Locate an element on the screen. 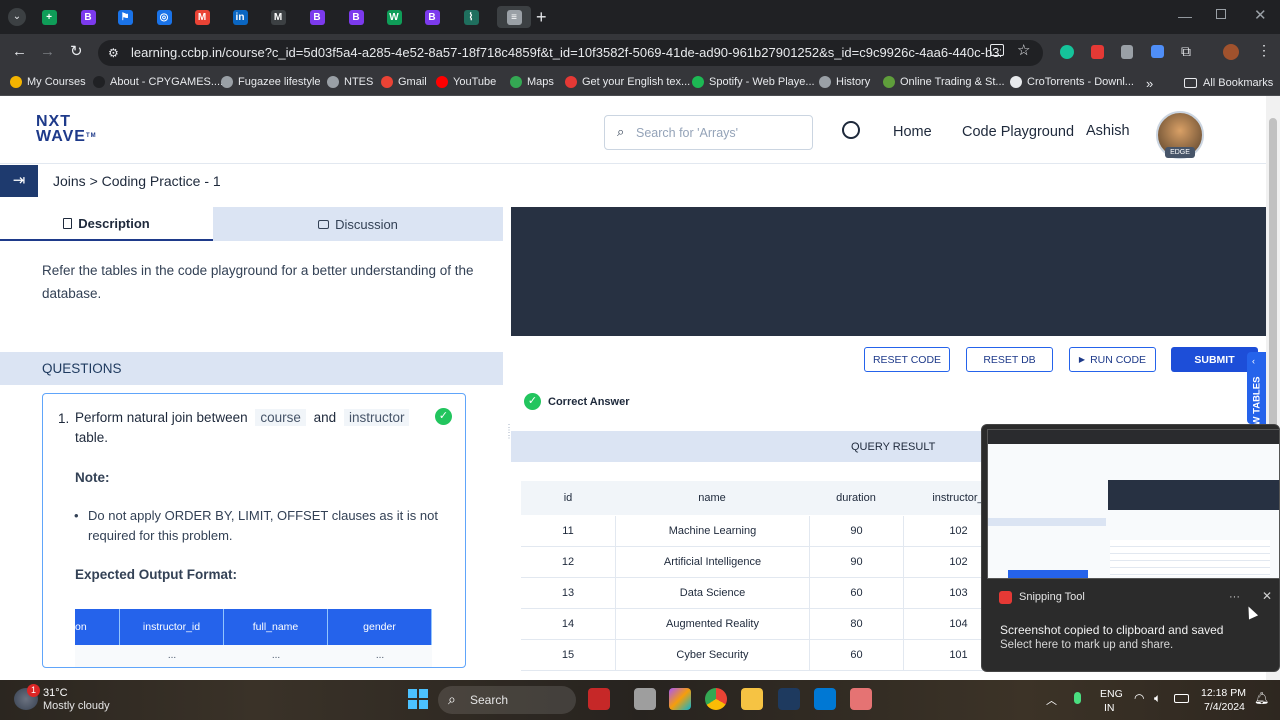 The width and height of the screenshot is (1280, 720). bookmark-item: My Courses is located at coordinates (48, 82).